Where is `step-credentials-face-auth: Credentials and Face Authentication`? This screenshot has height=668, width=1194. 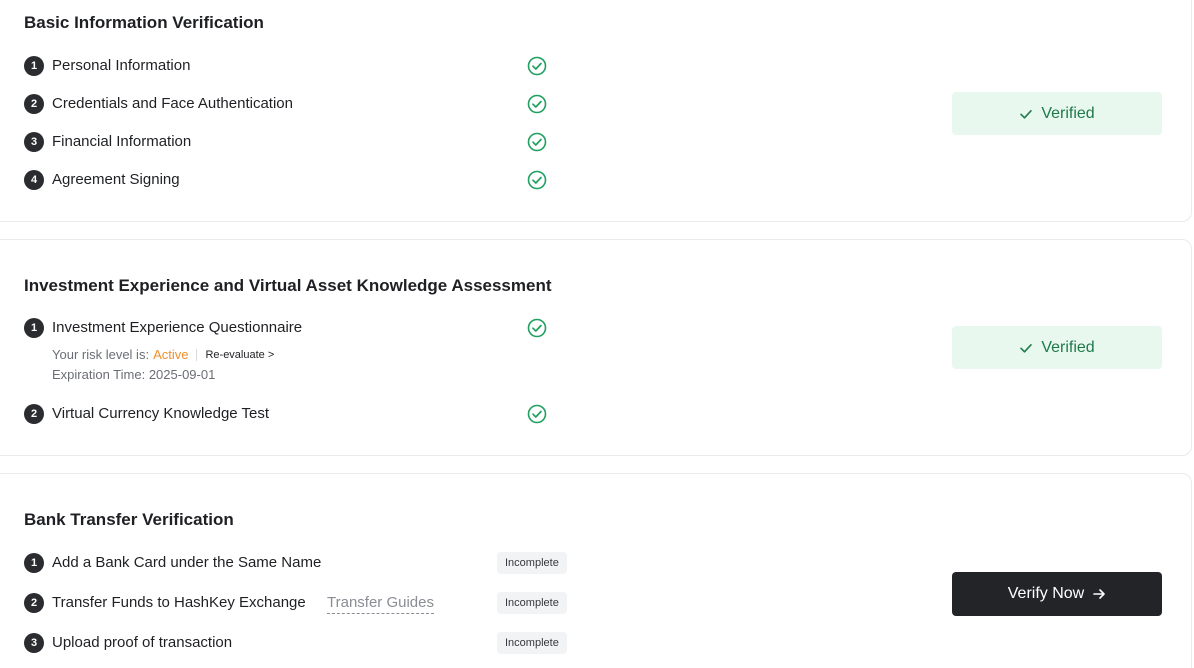
step-credentials-face-auth: Credentials and Face Authentication is located at coordinates (172, 103).